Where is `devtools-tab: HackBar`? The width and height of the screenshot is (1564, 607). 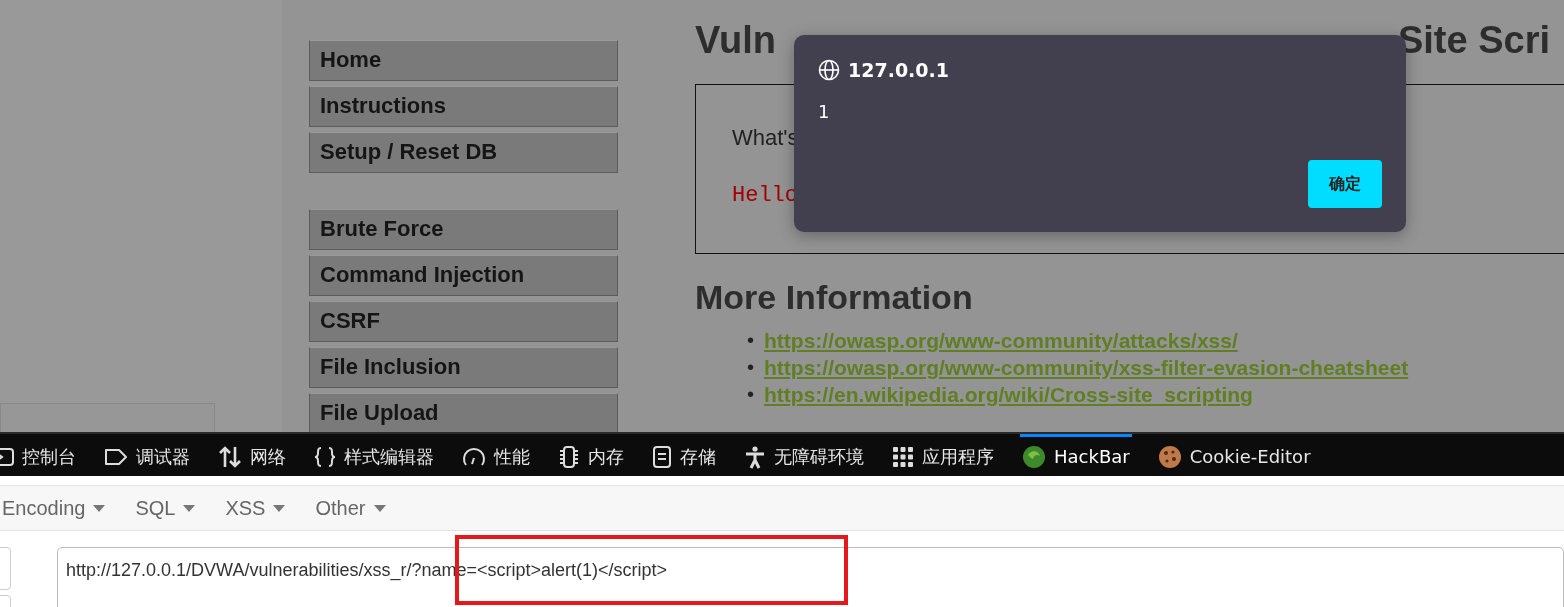 devtools-tab: HackBar is located at coordinates (1076, 455).